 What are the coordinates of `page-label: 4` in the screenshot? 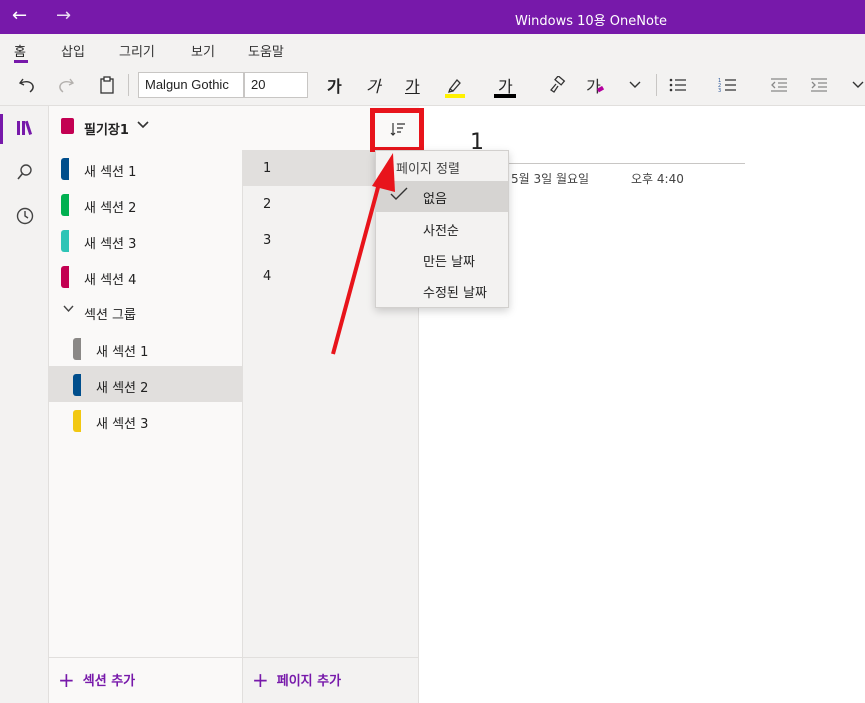 It's located at (267, 276).